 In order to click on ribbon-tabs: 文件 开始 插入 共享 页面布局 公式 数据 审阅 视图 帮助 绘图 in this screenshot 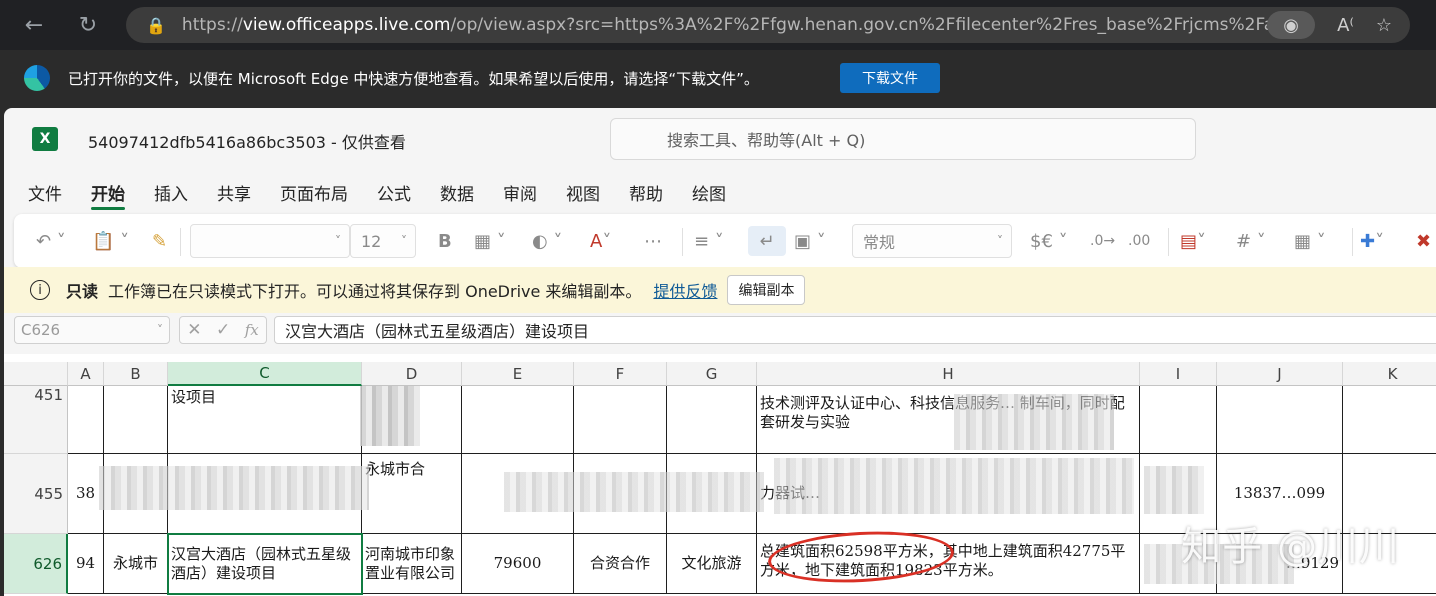, I will do `click(720, 192)`.